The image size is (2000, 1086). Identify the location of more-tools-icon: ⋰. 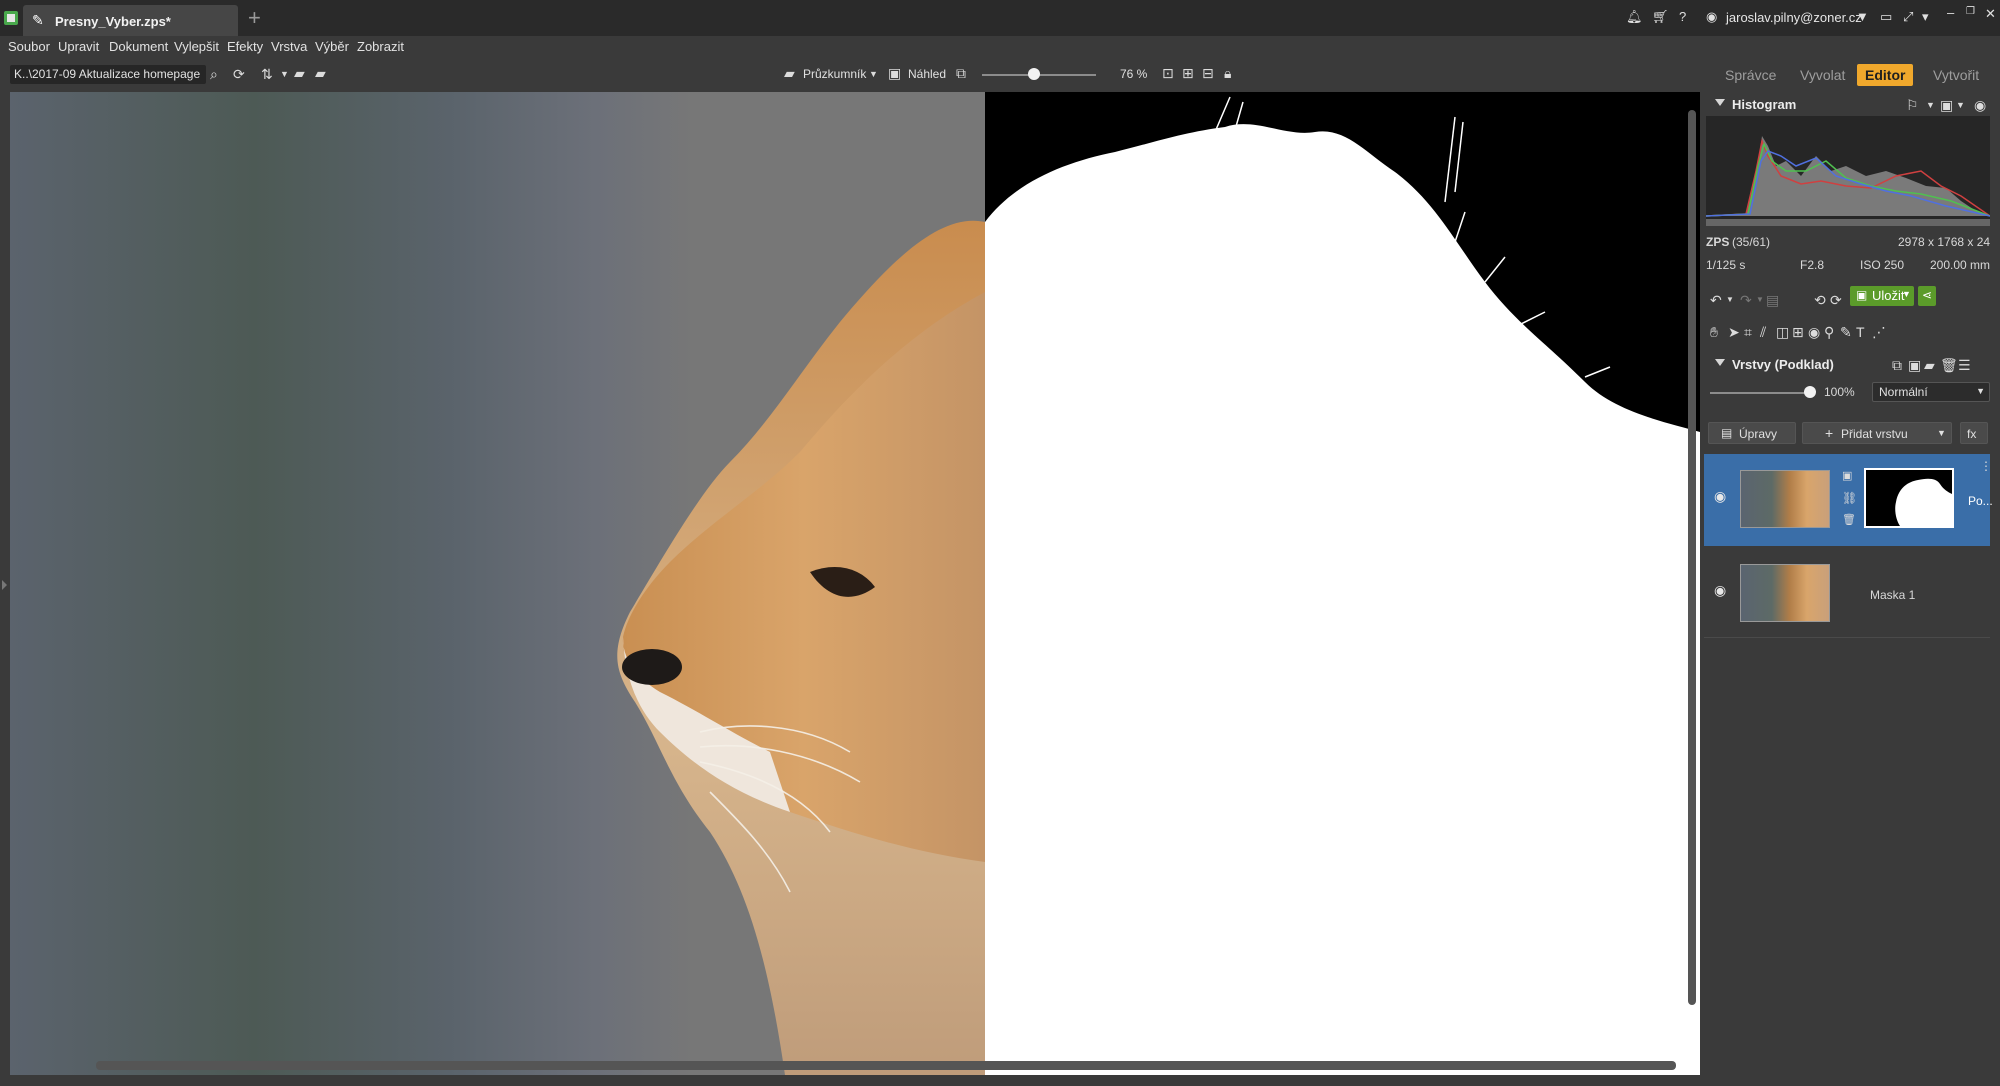
(1879, 332).